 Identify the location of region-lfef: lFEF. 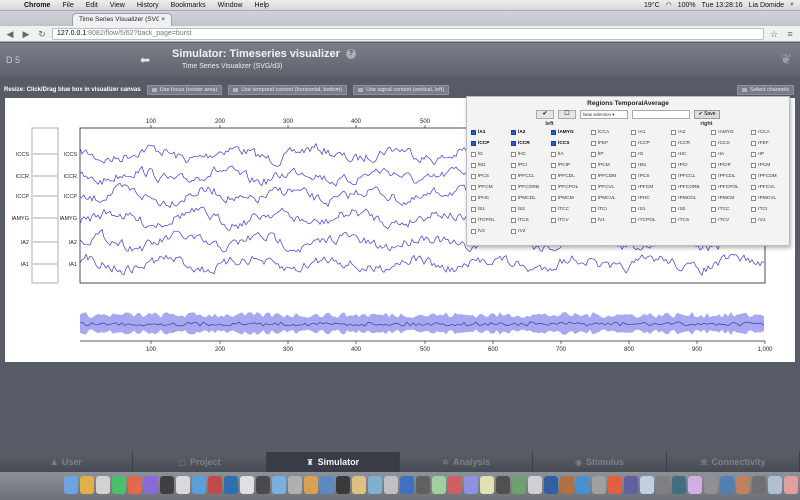
(611, 143).